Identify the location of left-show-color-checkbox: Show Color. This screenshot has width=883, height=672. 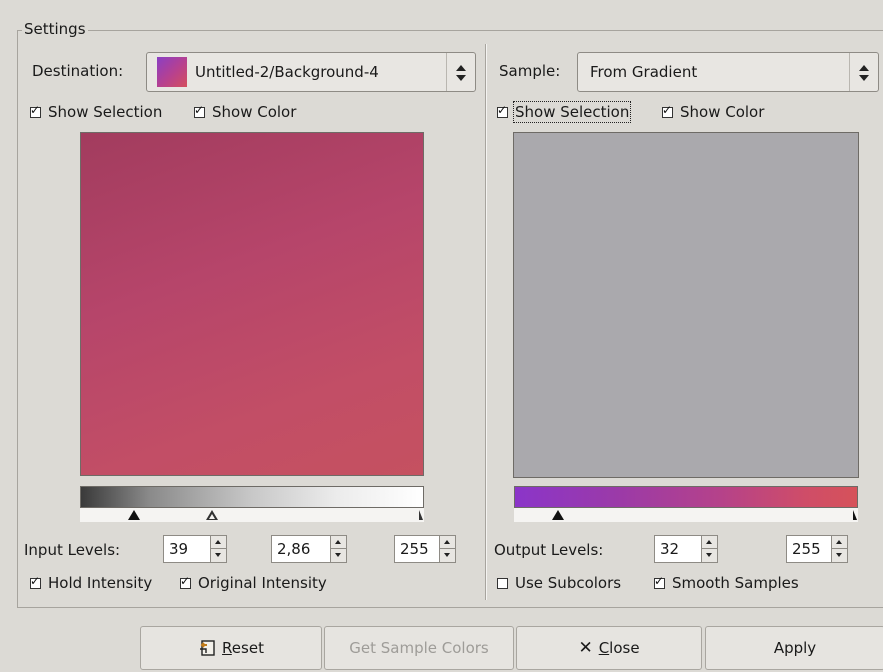
(245, 112).